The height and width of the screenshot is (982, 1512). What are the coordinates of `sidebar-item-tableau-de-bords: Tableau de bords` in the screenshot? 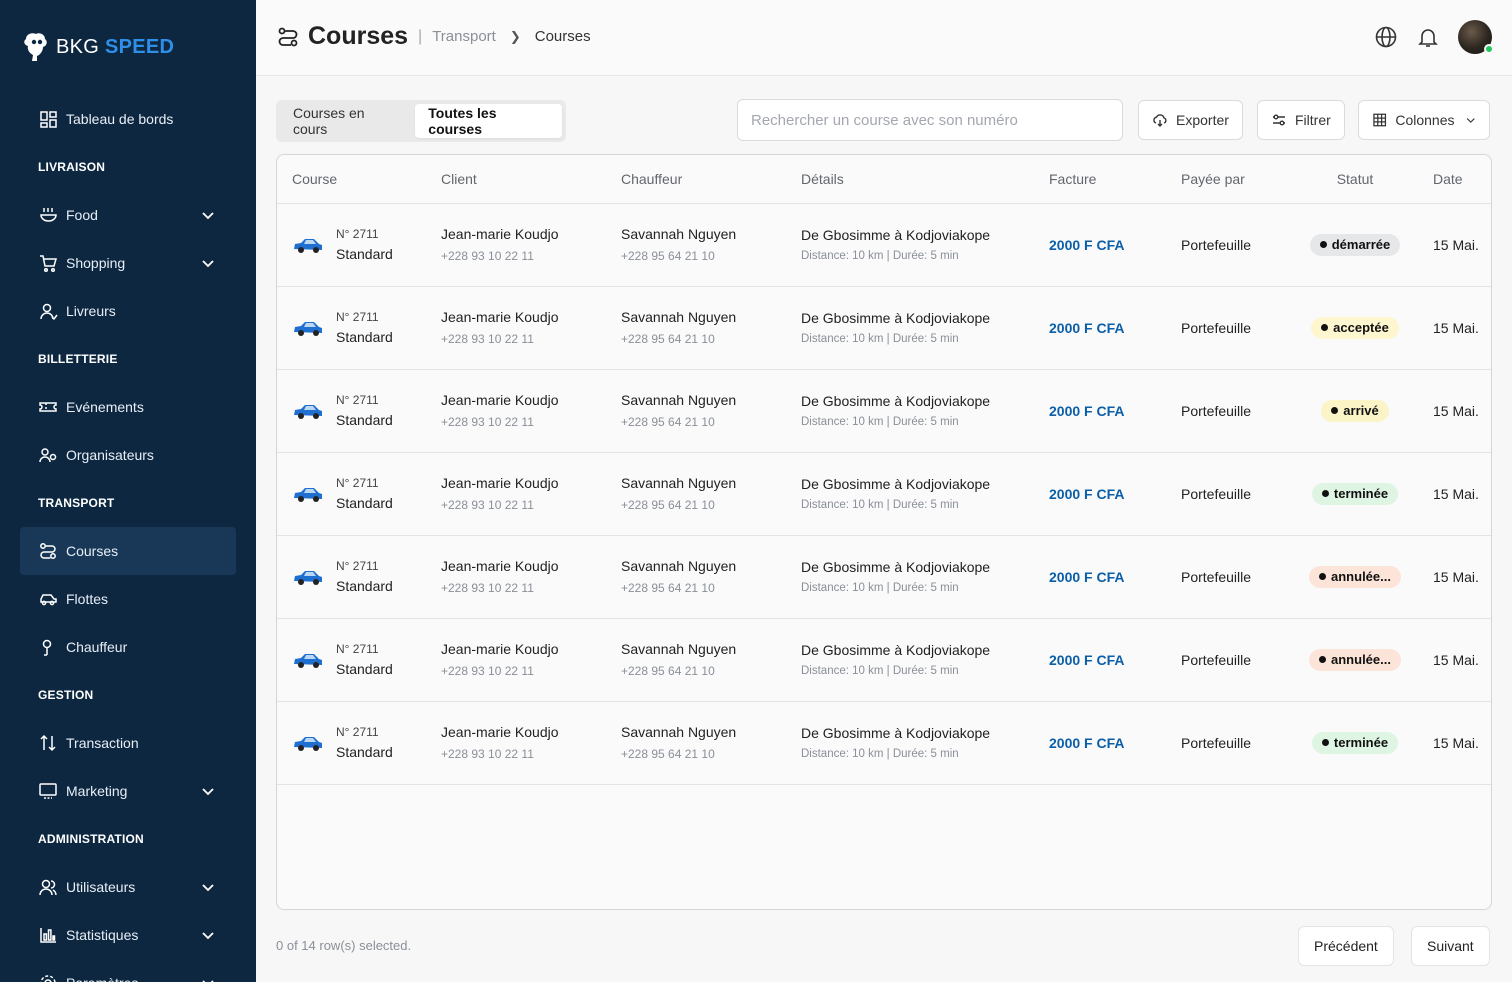 It's located at (128, 119).